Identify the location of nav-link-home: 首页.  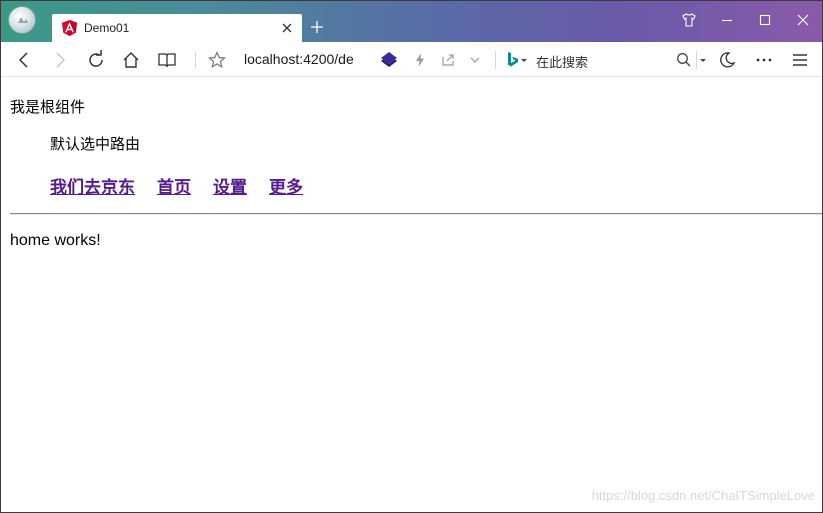
(174, 185).